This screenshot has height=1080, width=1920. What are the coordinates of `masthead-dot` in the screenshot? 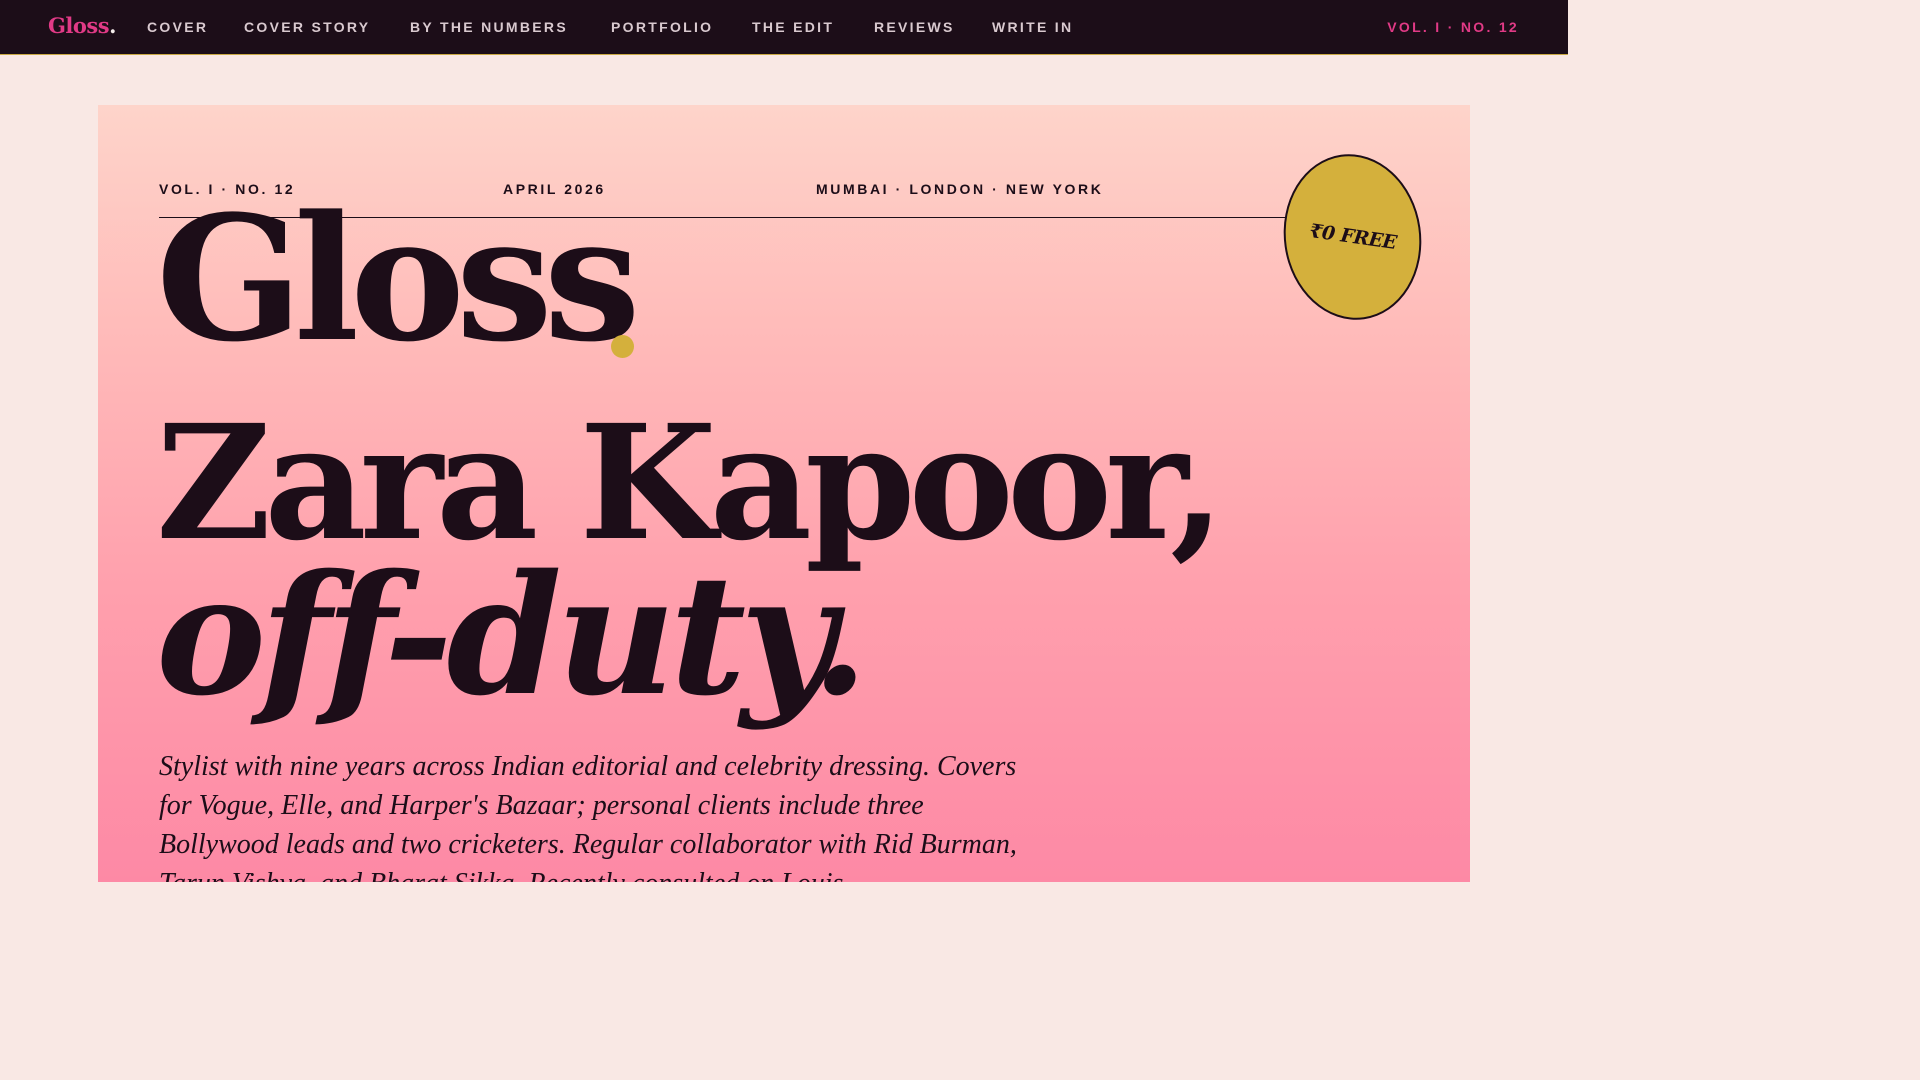 It's located at (622, 346).